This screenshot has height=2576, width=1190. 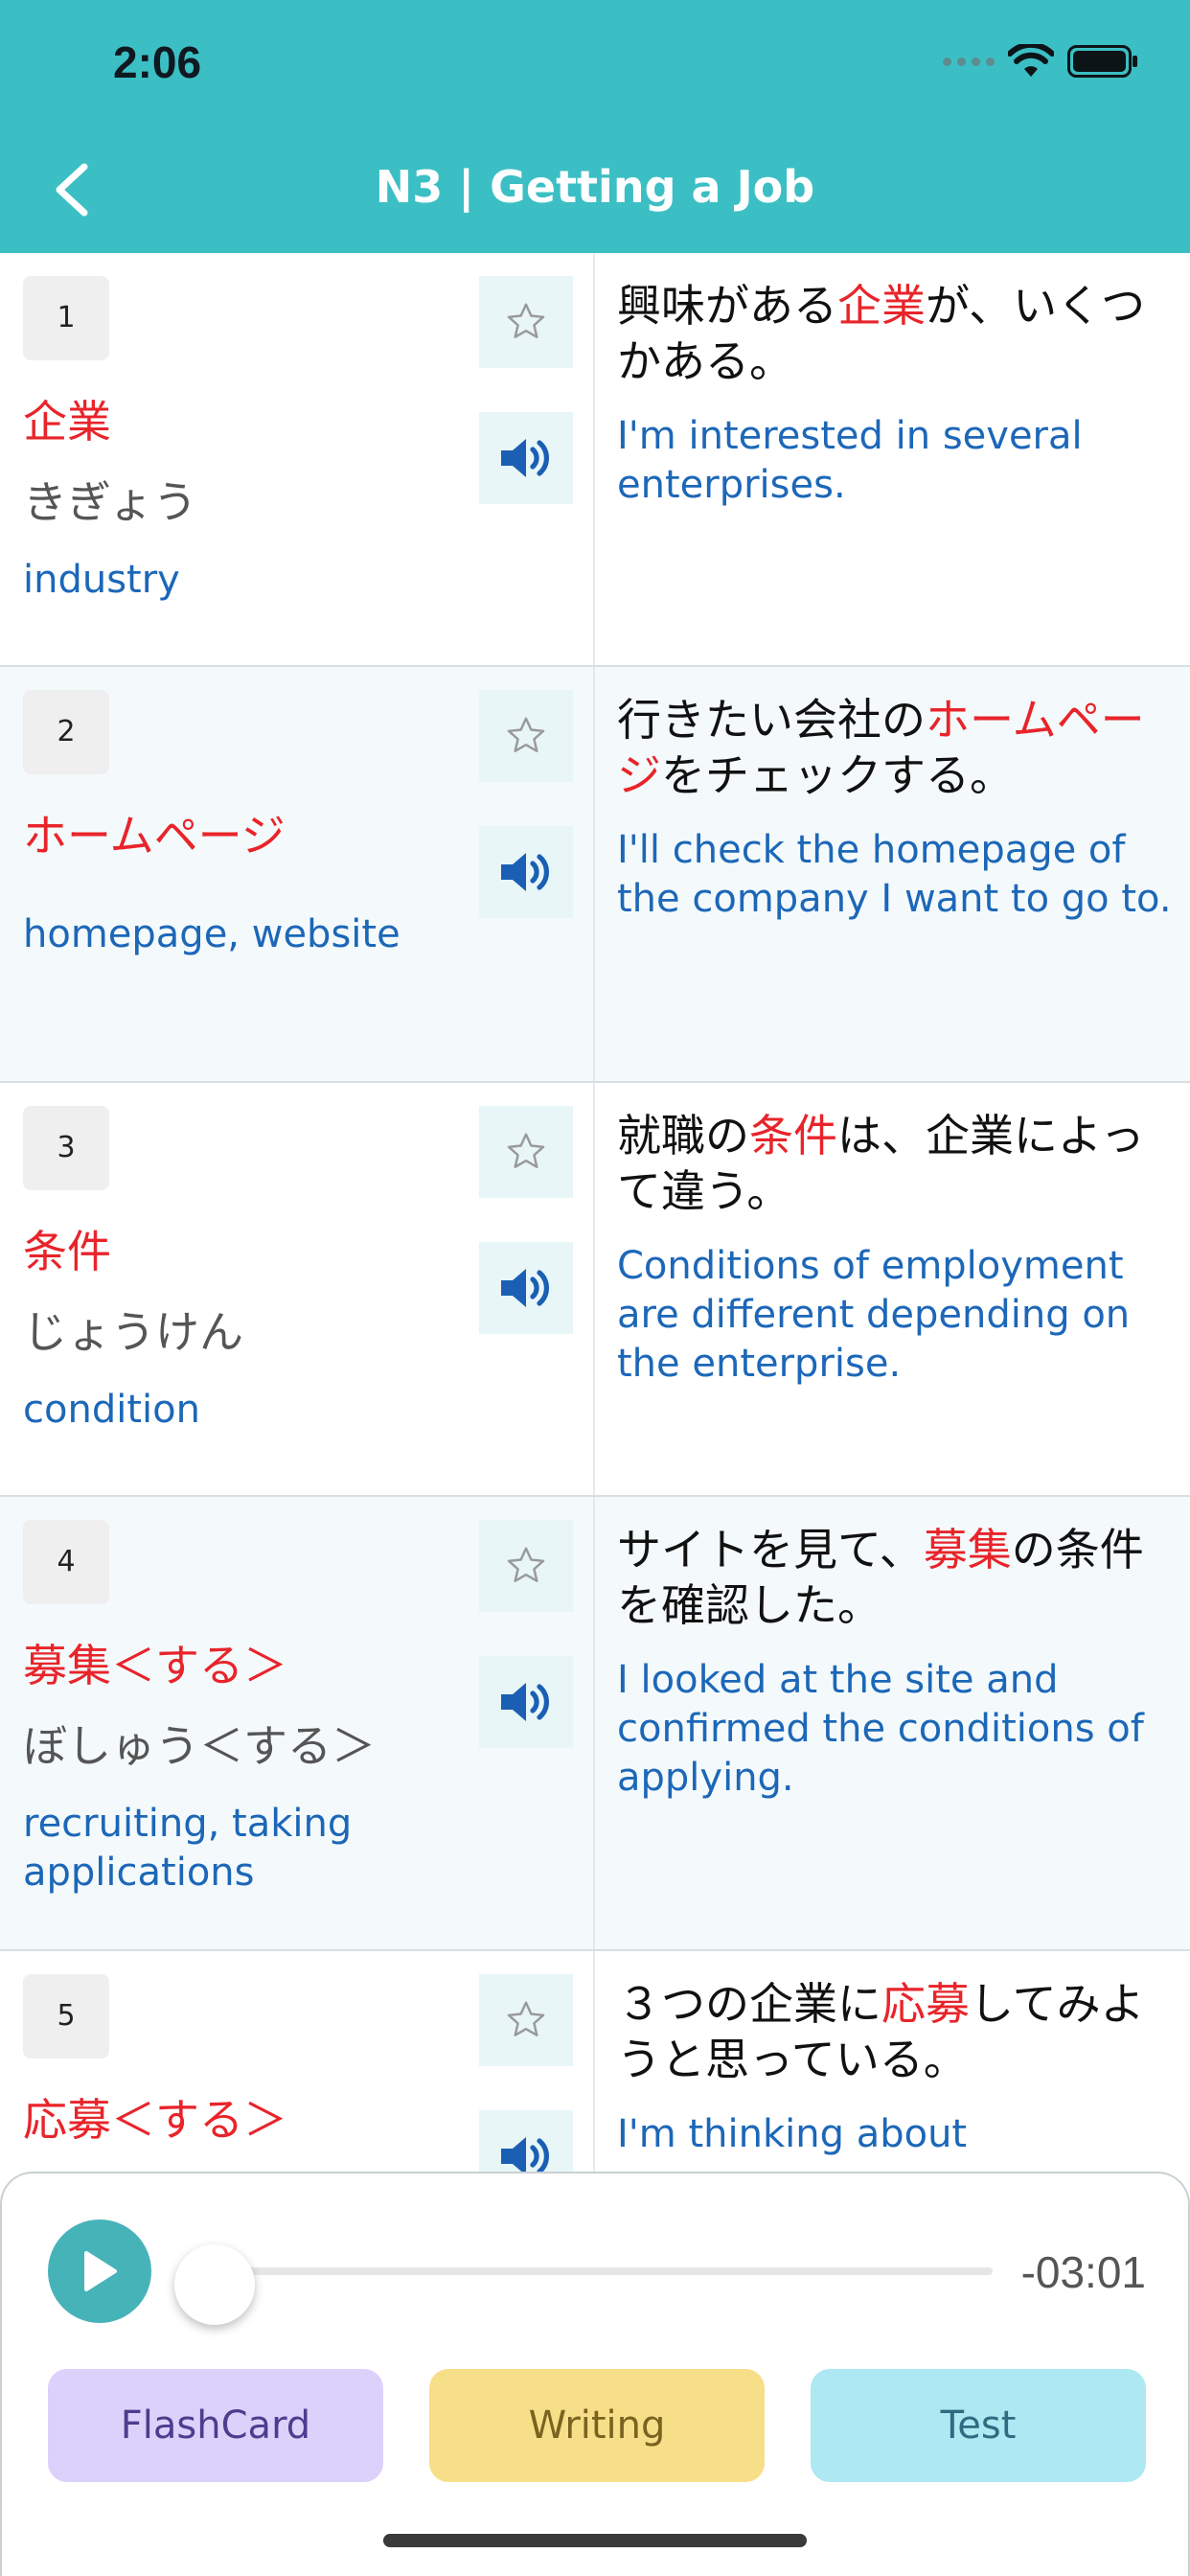 I want to click on vocab-reading: ぼしゅう＜する＞, so click(x=199, y=1746).